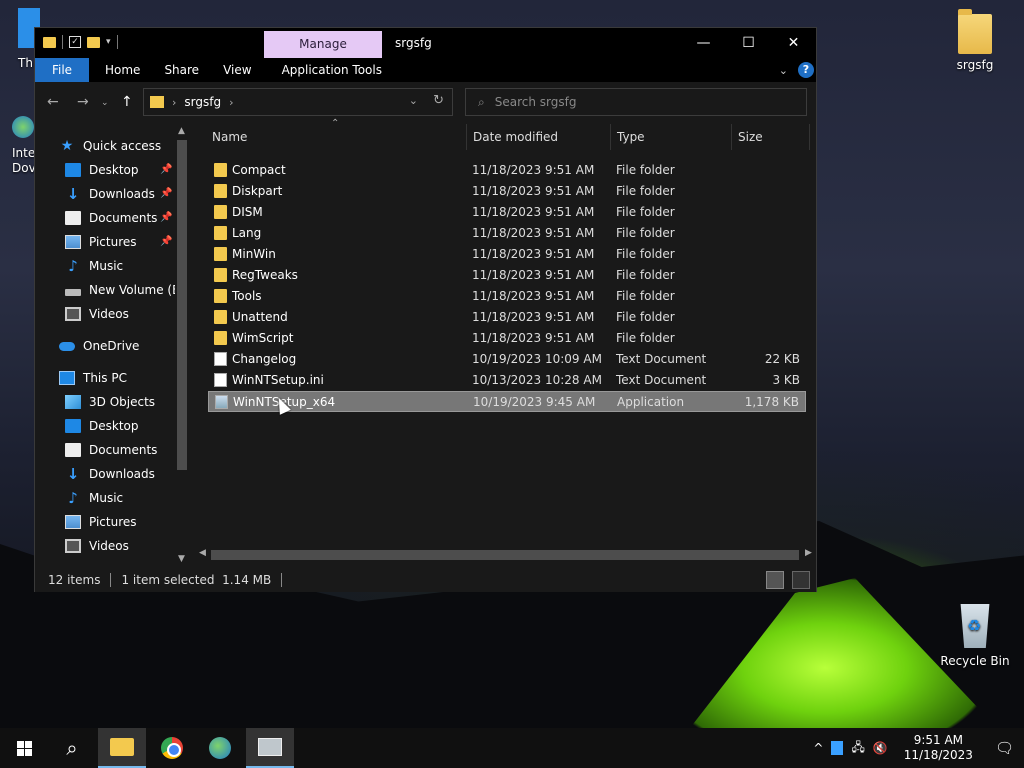  What do you see at coordinates (102, 426) in the screenshot?
I see `nav-pc-desktop: Desktop` at bounding box center [102, 426].